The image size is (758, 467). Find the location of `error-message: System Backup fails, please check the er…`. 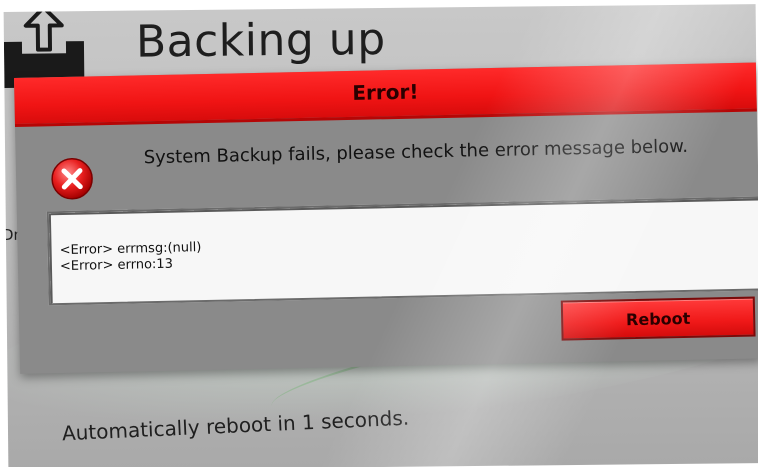

error-message: System Backup fails, please check the er… is located at coordinates (416, 152).